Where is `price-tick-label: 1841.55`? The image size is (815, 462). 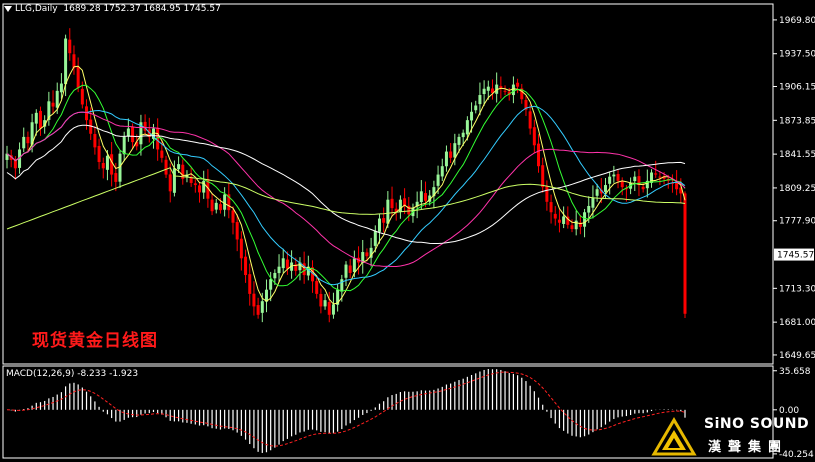
price-tick-label: 1841.55 is located at coordinates (797, 155).